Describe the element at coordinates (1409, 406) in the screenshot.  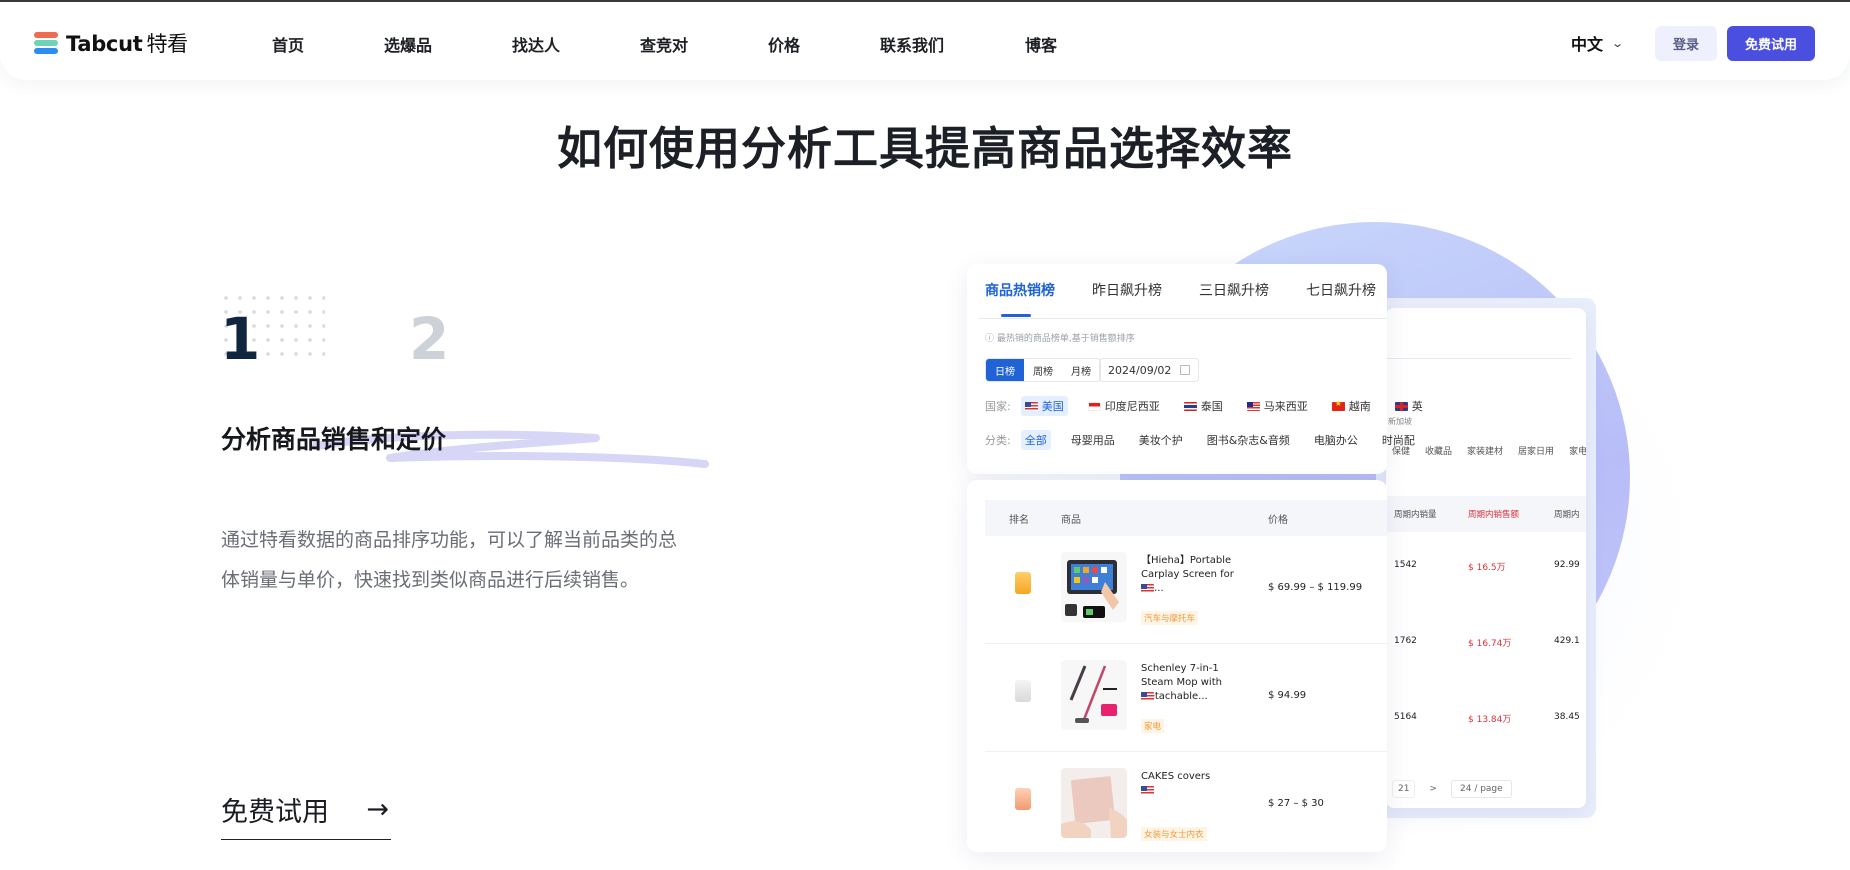
I see `country-chip-gb: 英` at that location.